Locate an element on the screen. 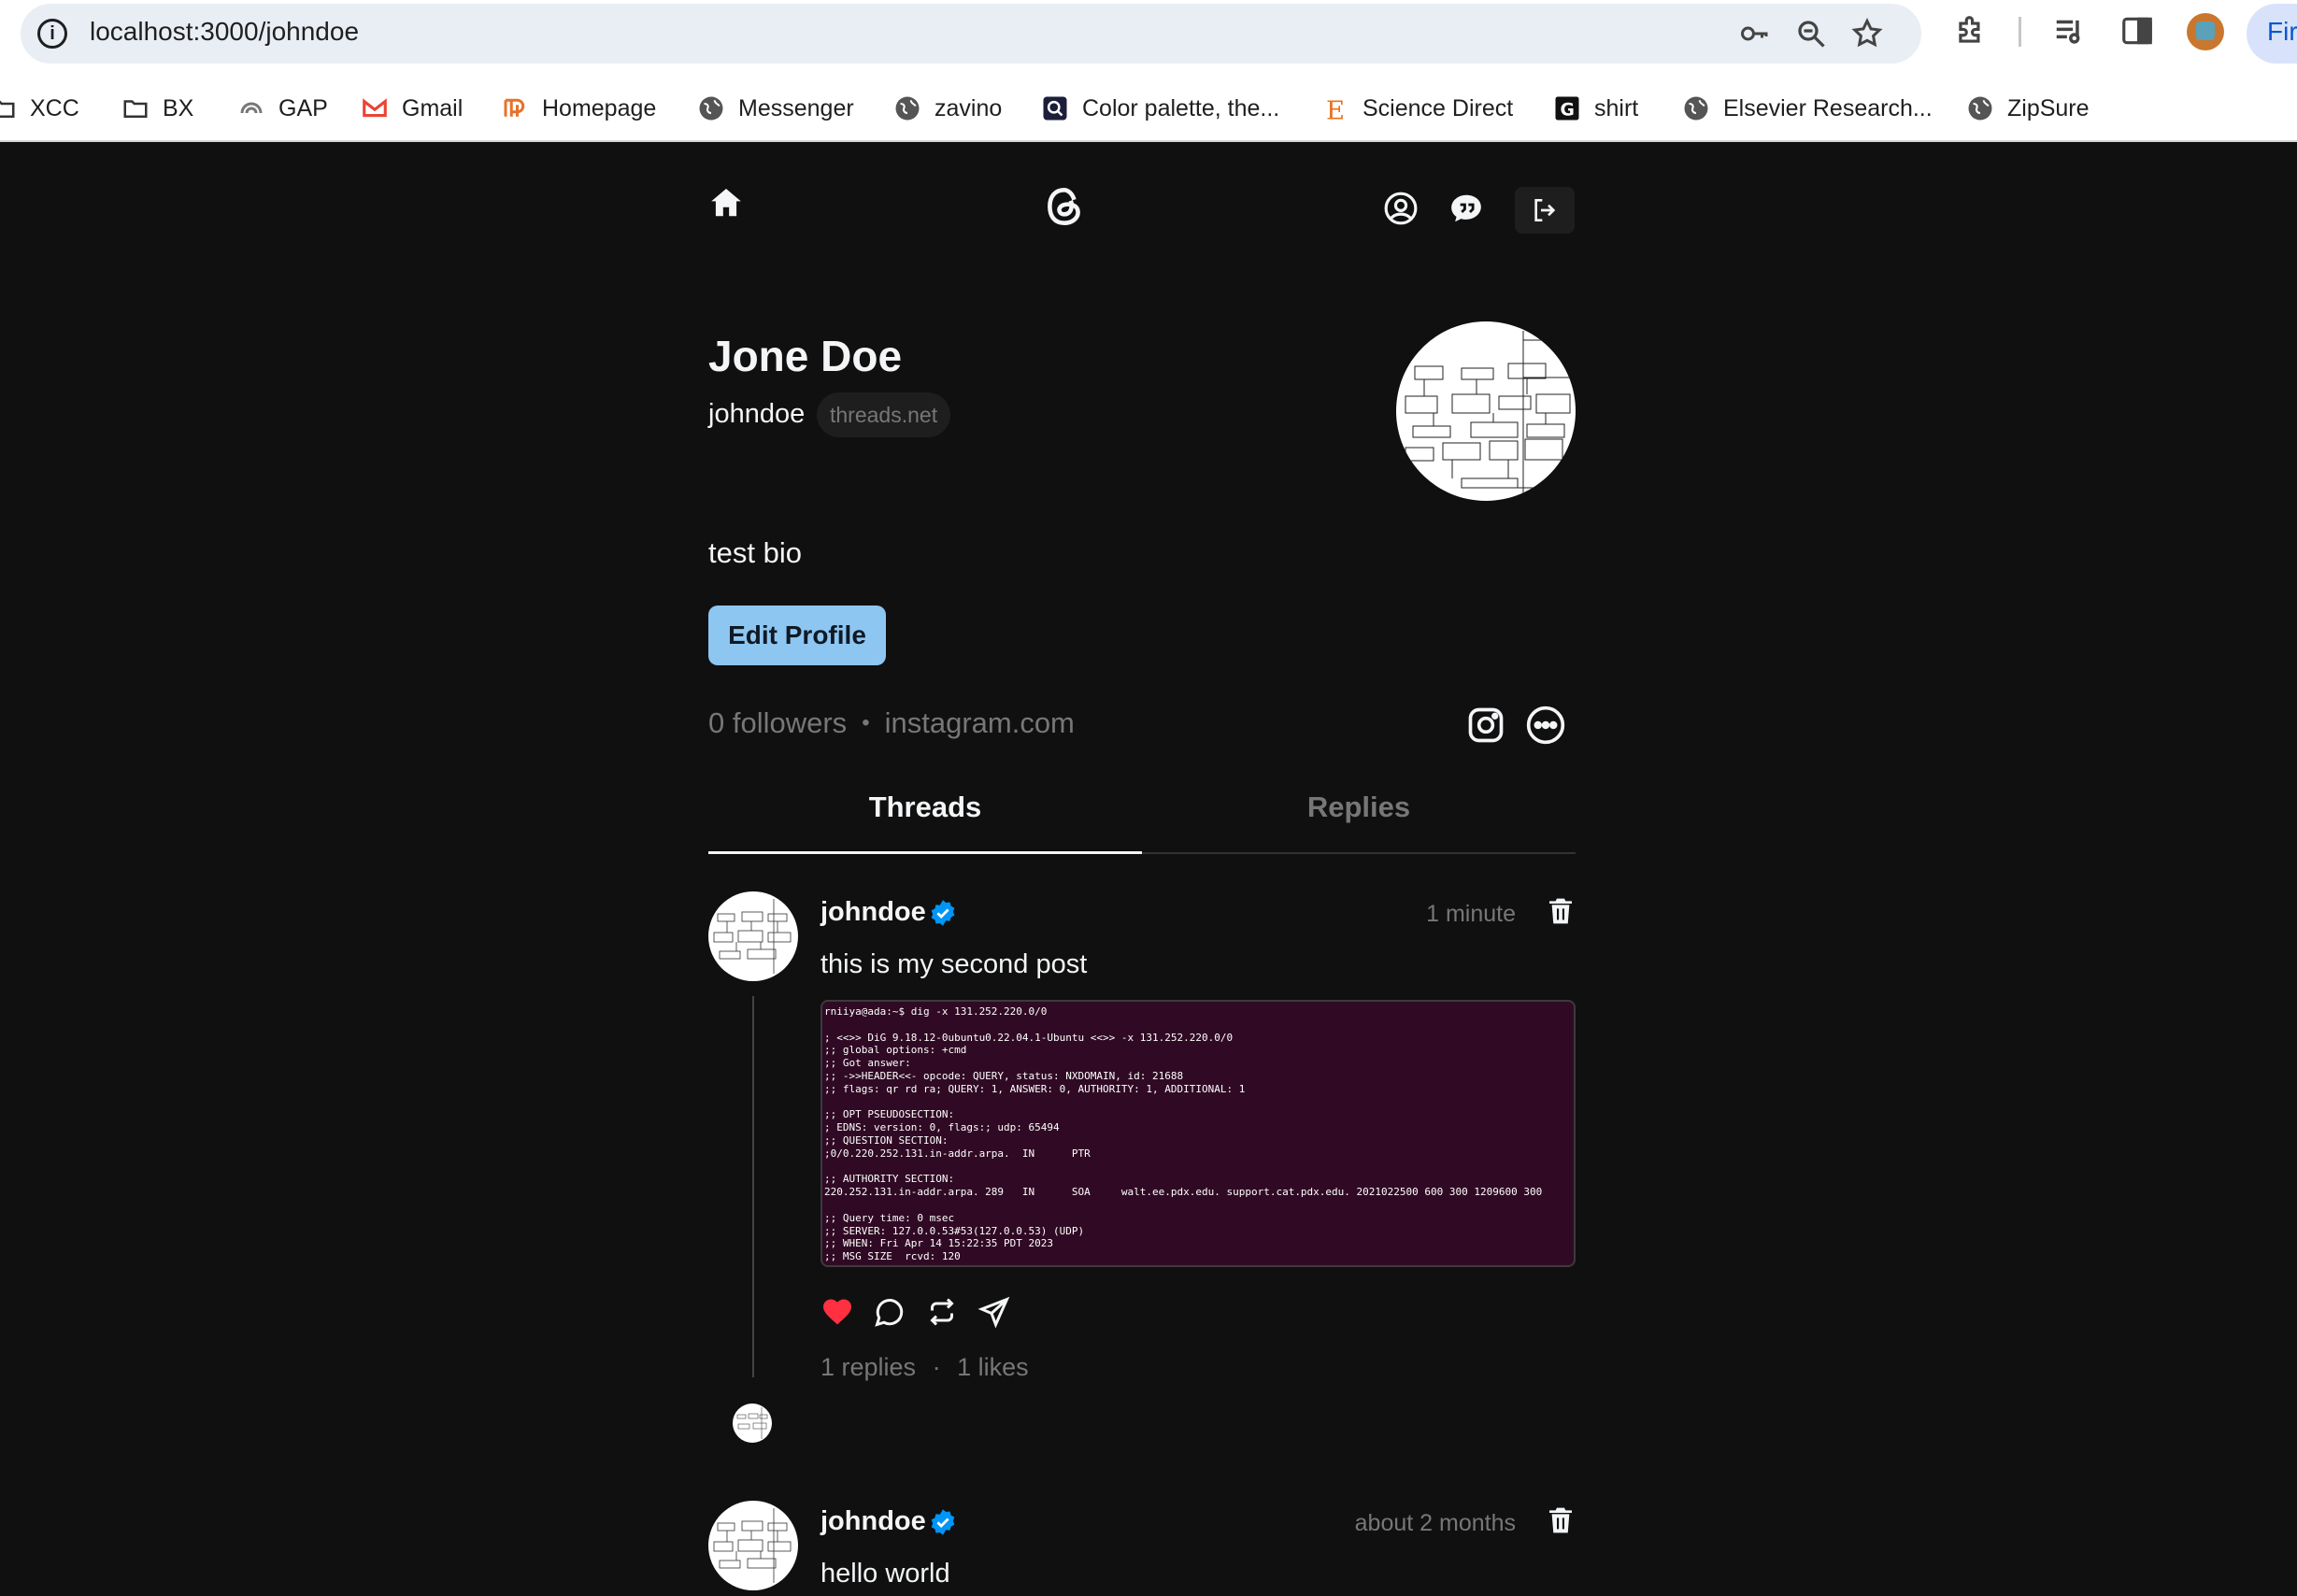 The height and width of the screenshot is (1596, 2297). extensions-icon is located at coordinates (1971, 31).